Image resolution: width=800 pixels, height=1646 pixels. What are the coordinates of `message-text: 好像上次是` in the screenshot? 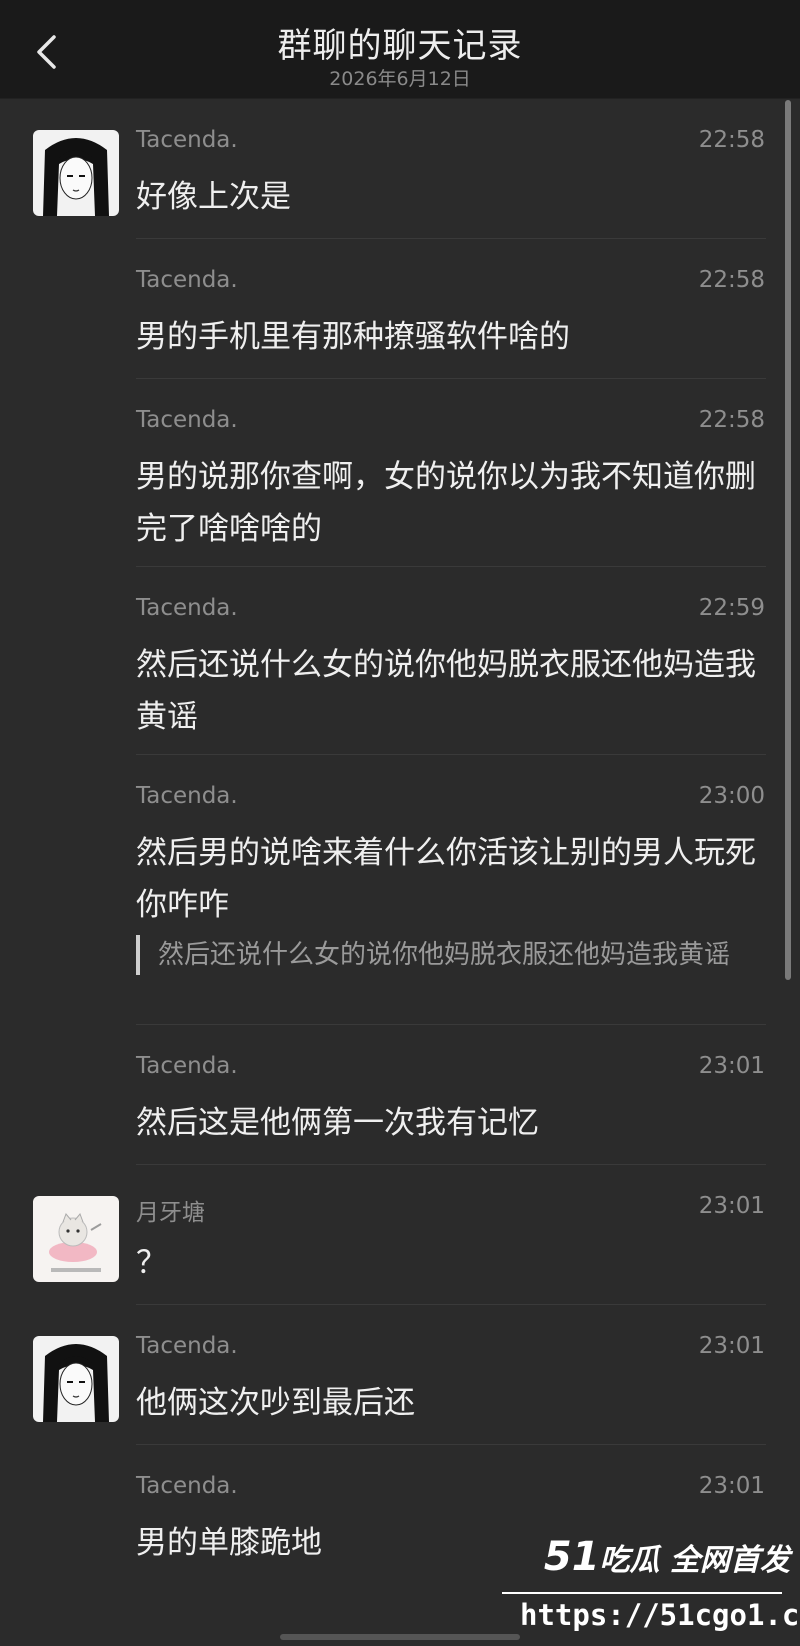 It's located at (213, 197).